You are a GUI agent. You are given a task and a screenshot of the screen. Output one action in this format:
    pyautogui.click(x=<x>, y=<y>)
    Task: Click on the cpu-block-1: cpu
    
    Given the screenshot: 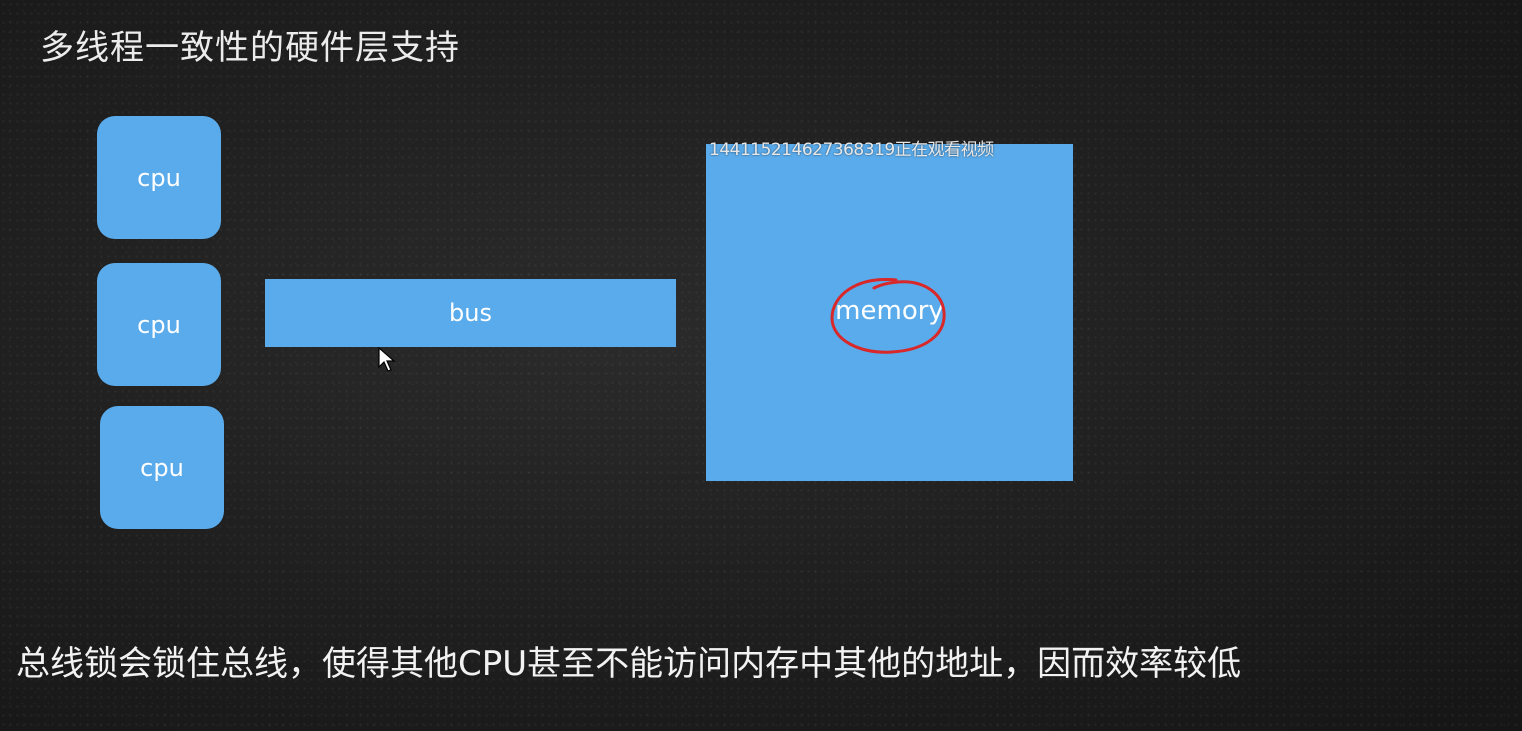 What is the action you would take?
    pyautogui.click(x=159, y=177)
    